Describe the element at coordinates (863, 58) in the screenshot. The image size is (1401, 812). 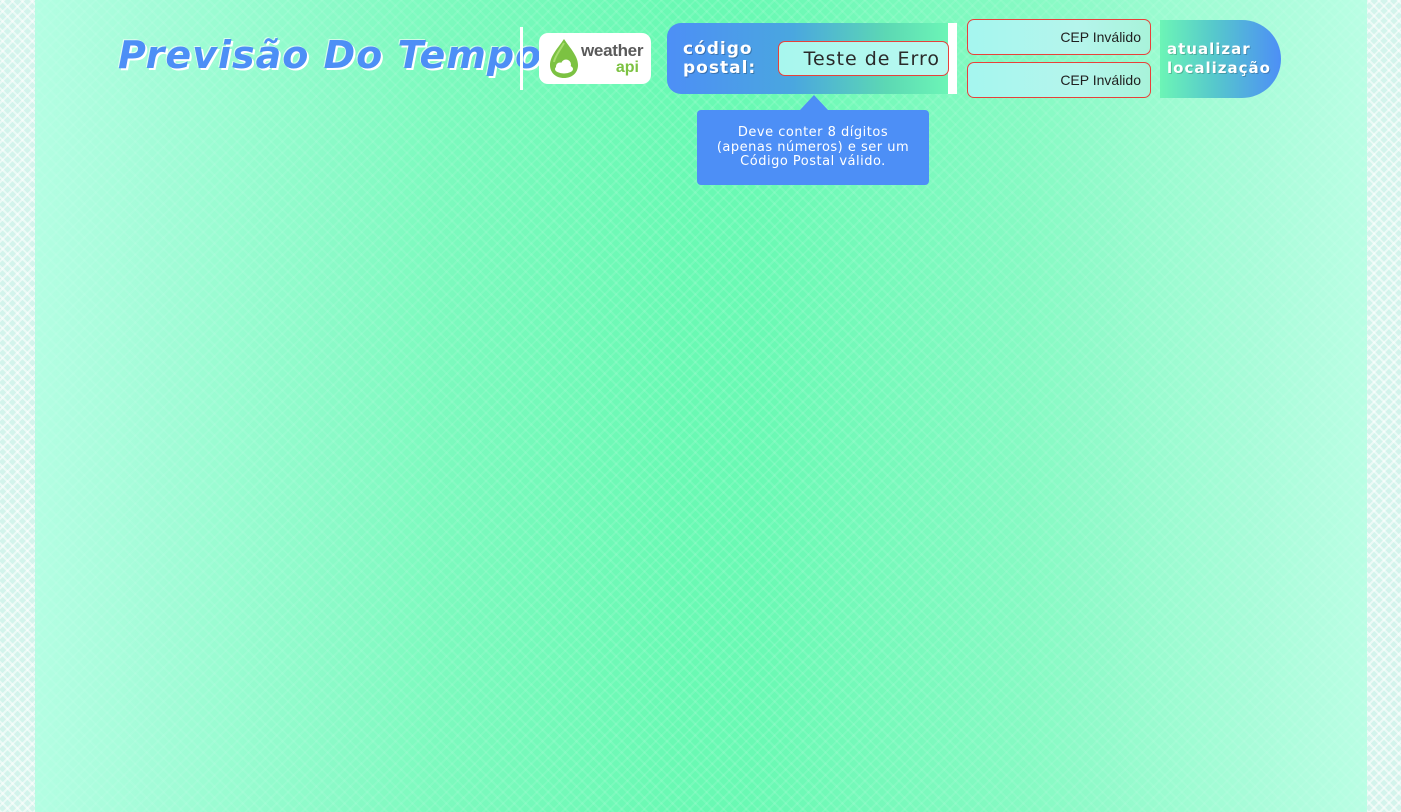
I see `postal-code-input` at that location.